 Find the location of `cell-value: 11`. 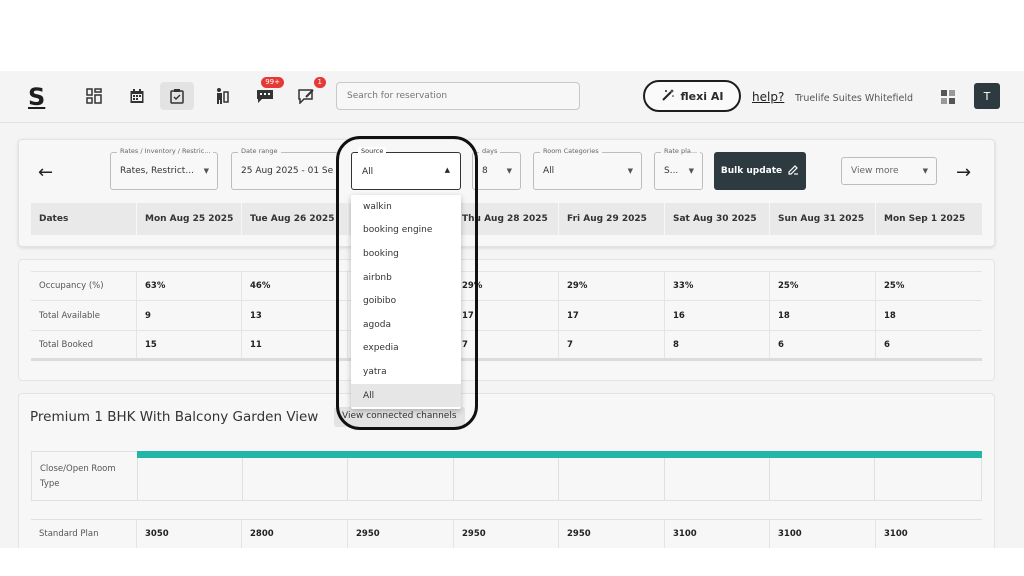

cell-value: 11 is located at coordinates (295, 344).